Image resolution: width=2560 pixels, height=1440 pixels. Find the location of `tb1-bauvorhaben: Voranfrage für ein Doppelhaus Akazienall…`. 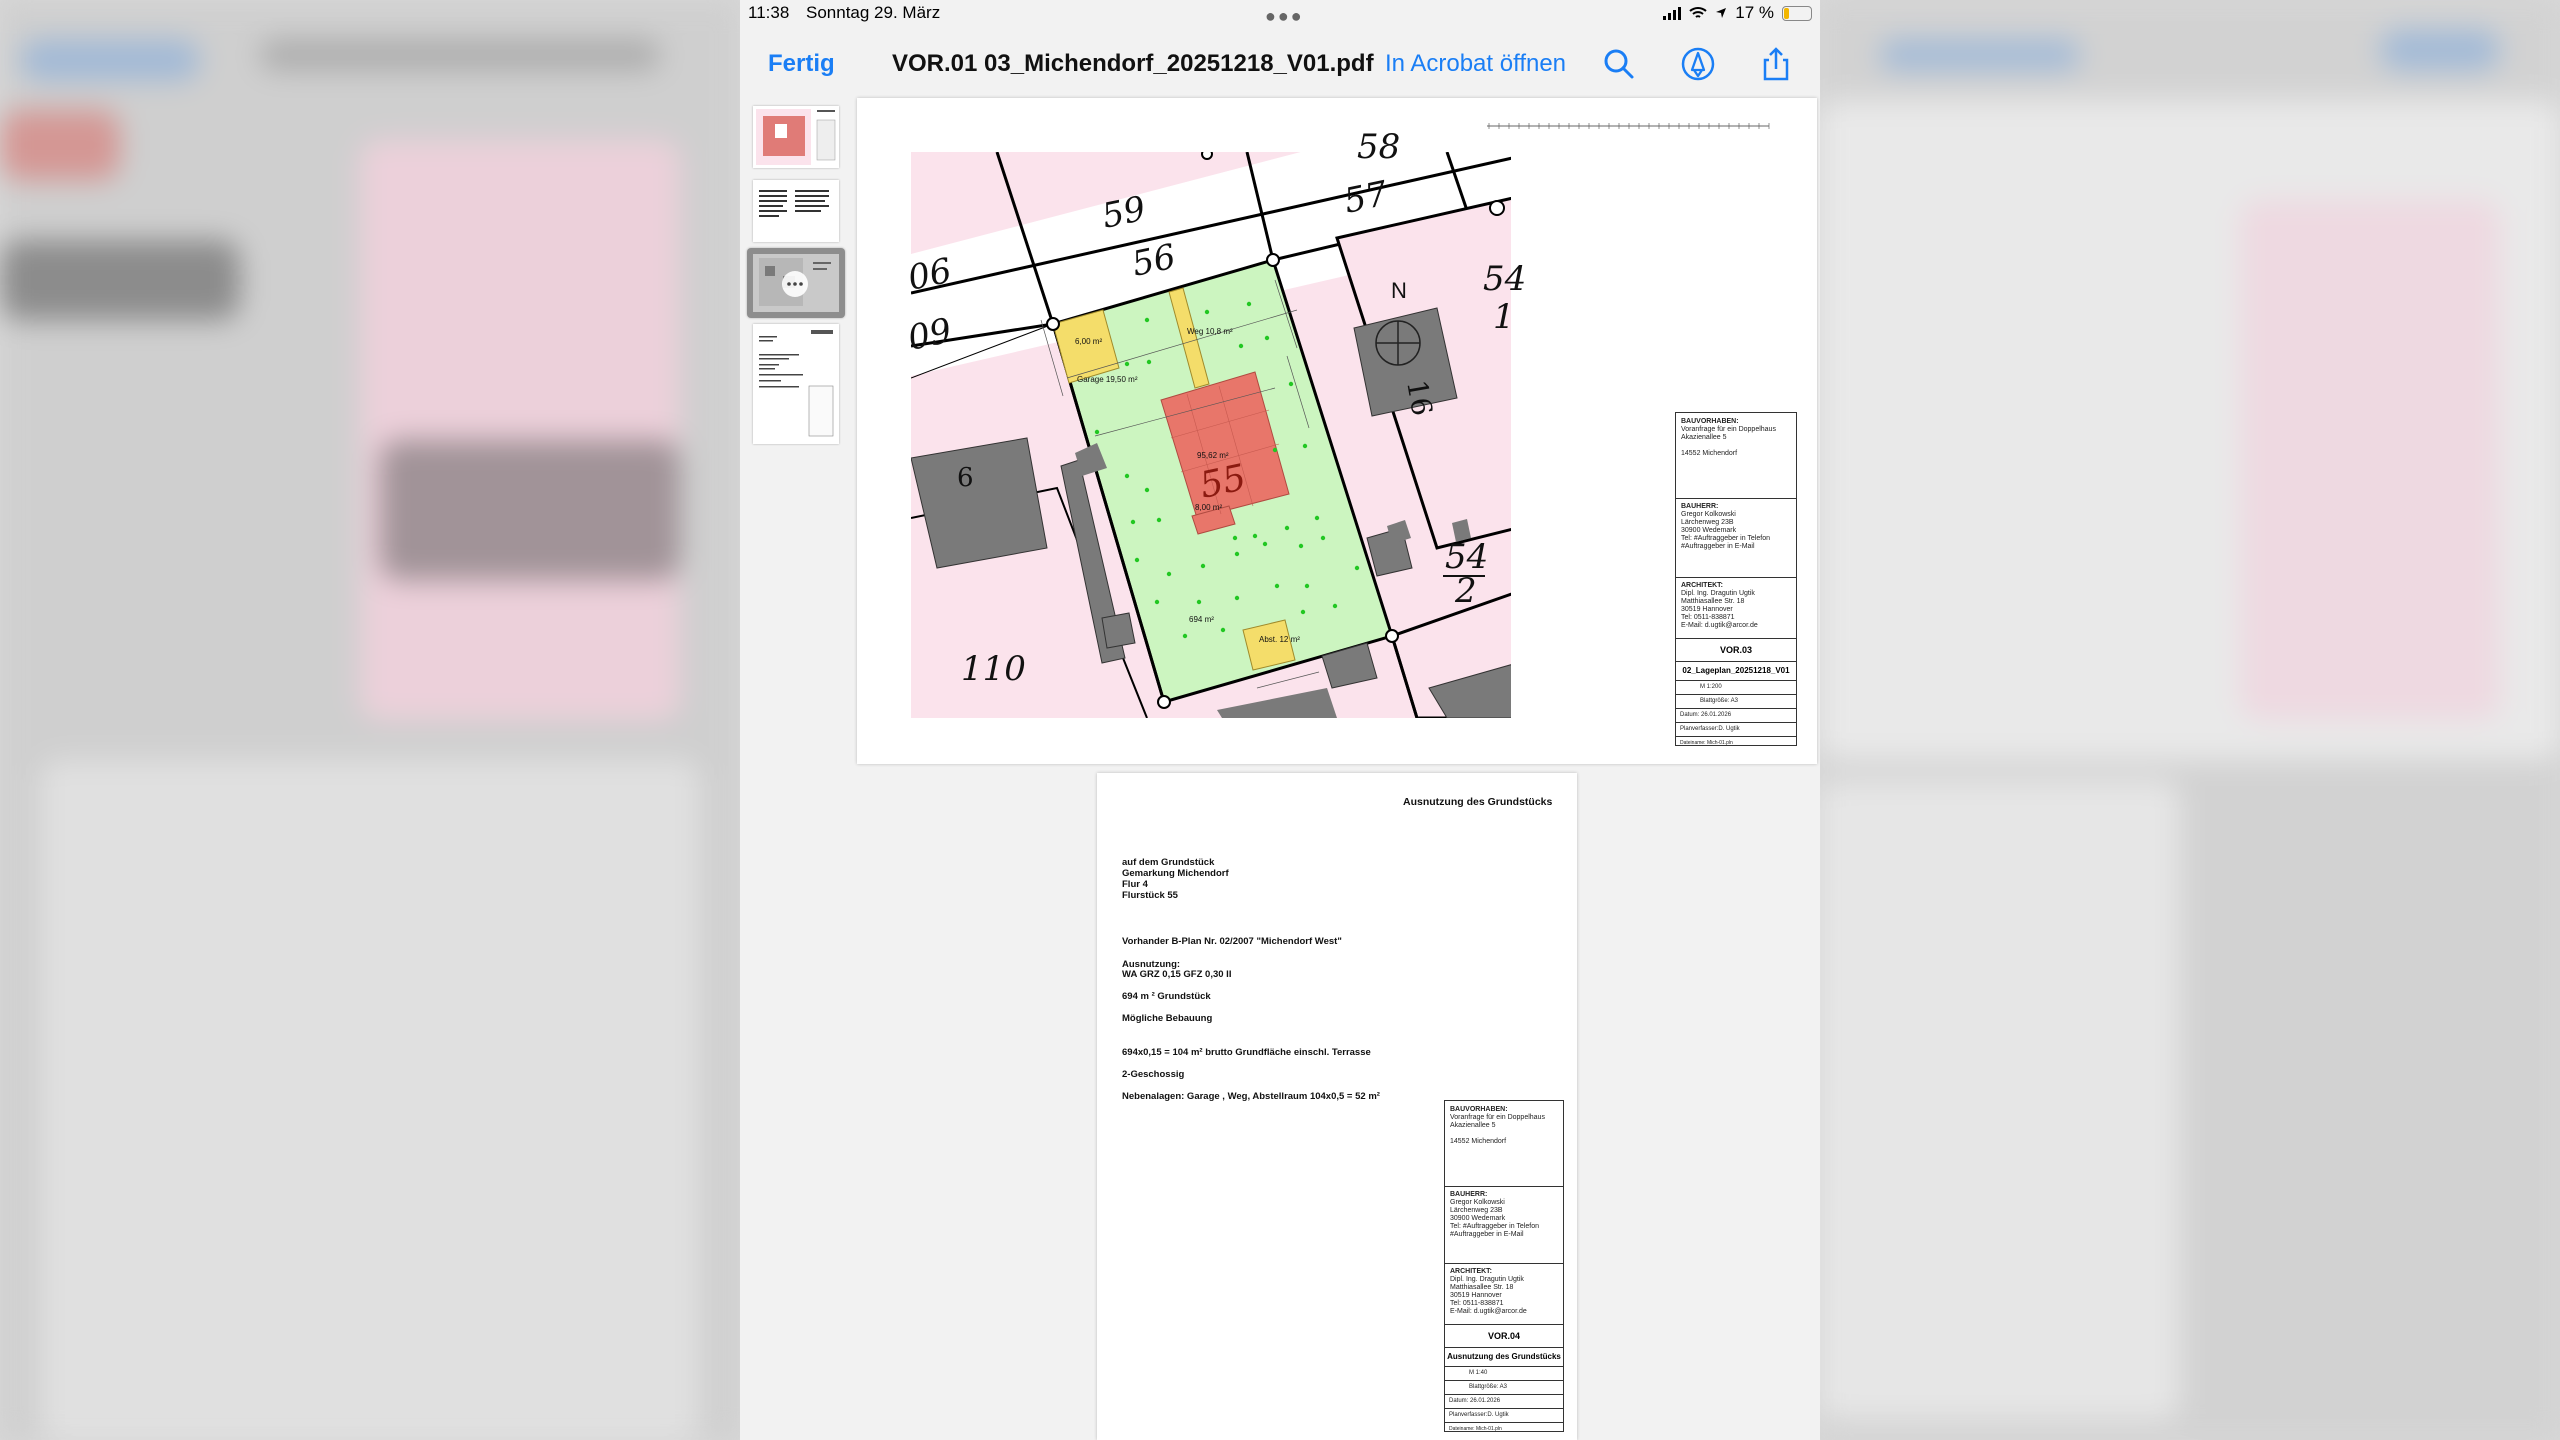

tb1-bauvorhaben: Voranfrage für ein Doppelhaus Akazienall… is located at coordinates (1728, 441).